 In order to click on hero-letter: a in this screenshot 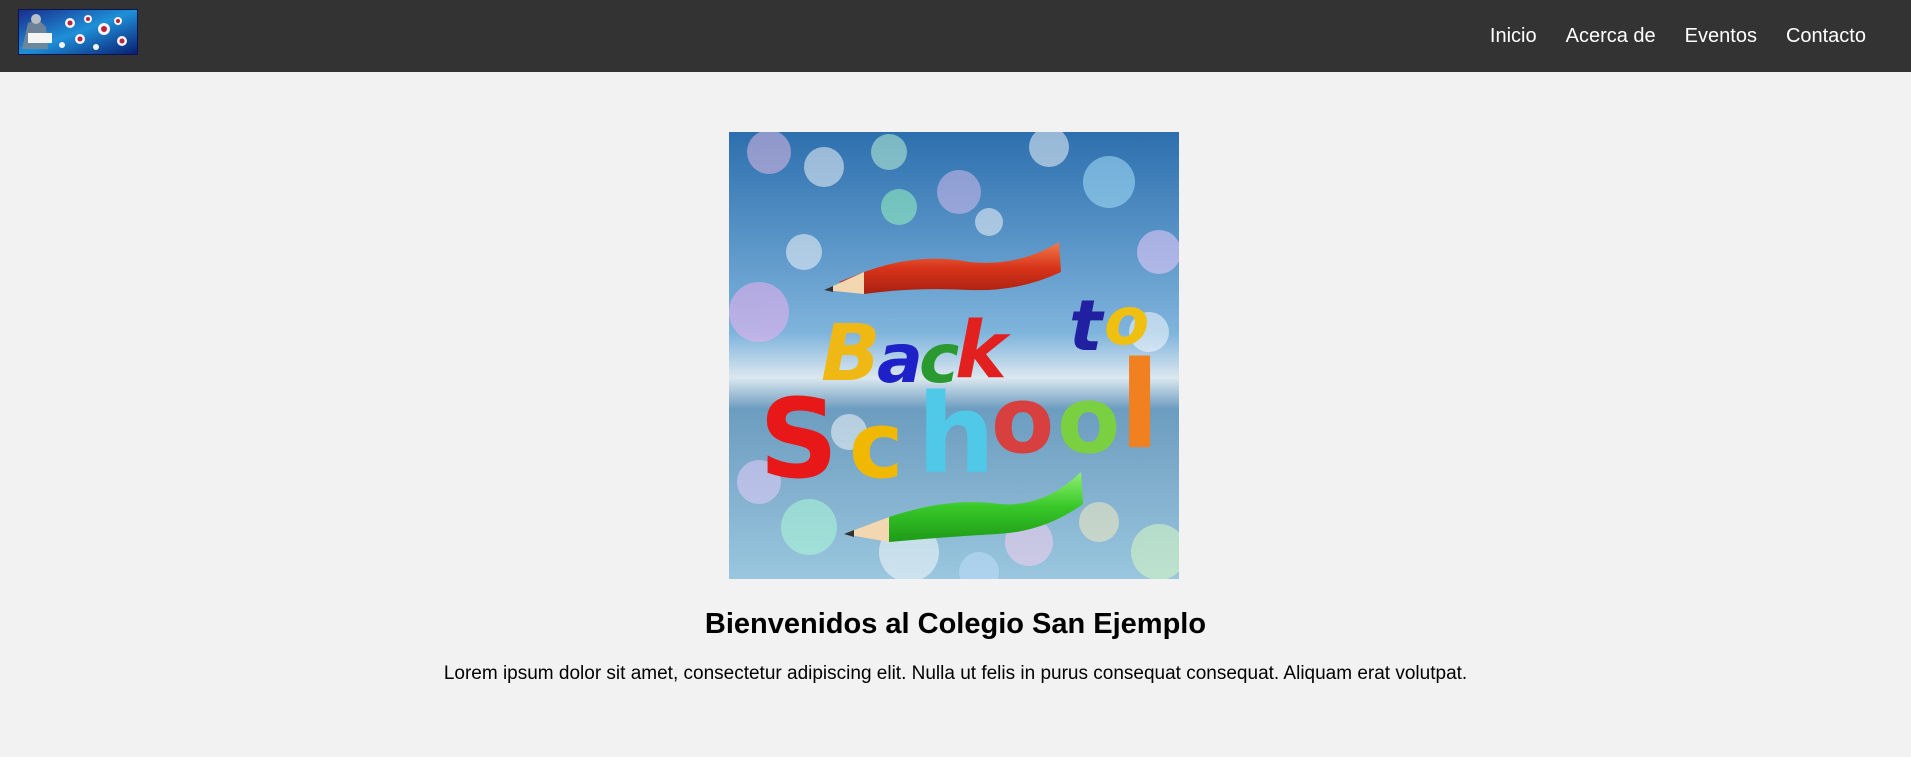, I will do `click(900, 359)`.